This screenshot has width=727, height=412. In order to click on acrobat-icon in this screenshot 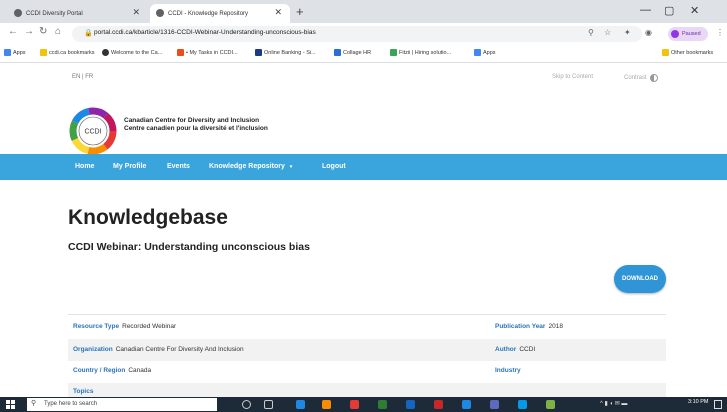, I will do `click(438, 404)`.